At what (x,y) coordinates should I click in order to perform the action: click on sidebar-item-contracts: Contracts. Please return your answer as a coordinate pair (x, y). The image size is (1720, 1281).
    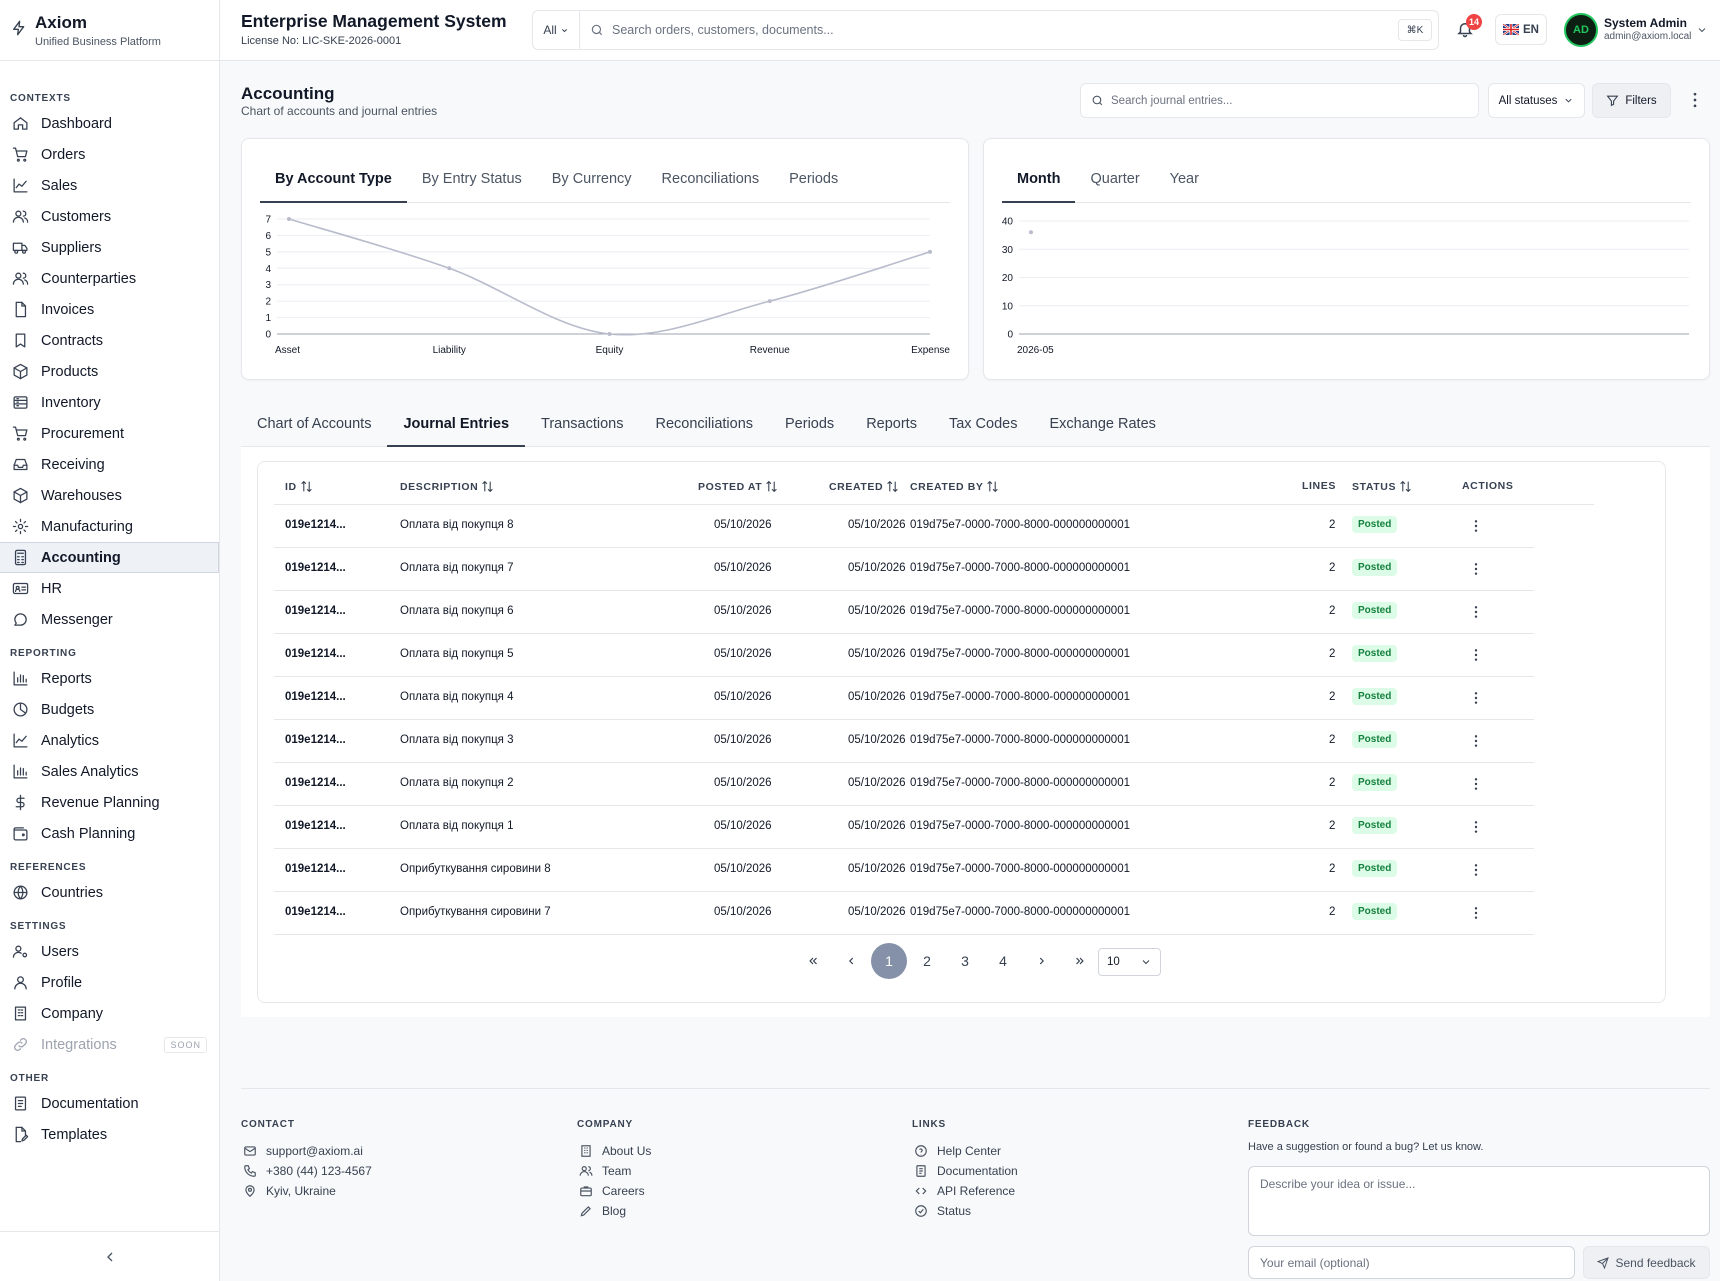
    Looking at the image, I should click on (109, 340).